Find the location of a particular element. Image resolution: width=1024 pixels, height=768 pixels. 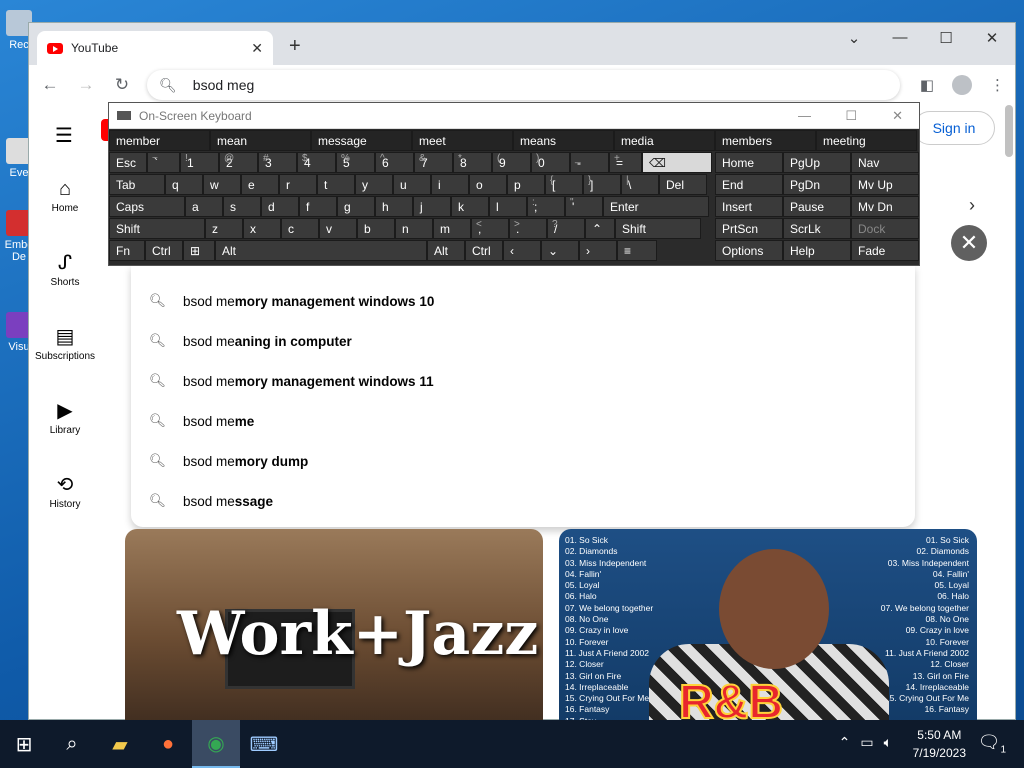

key-prtscn: PrtScn is located at coordinates (749, 228).